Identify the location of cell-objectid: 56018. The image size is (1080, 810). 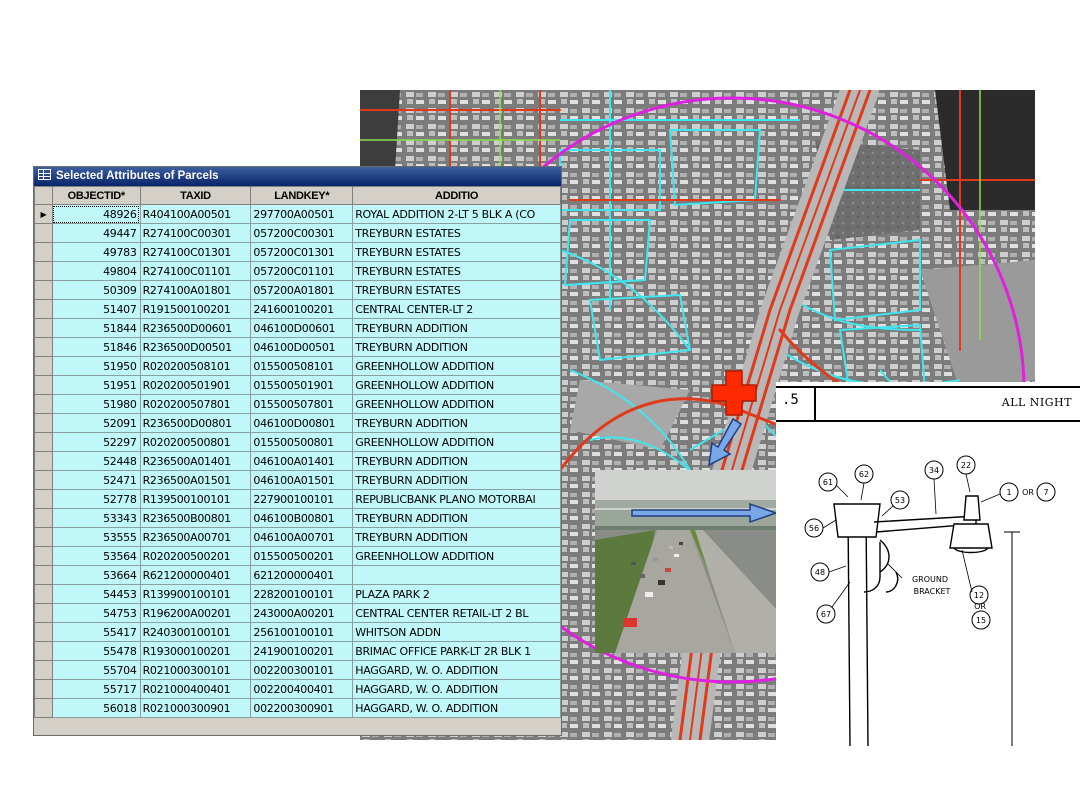
(96, 708).